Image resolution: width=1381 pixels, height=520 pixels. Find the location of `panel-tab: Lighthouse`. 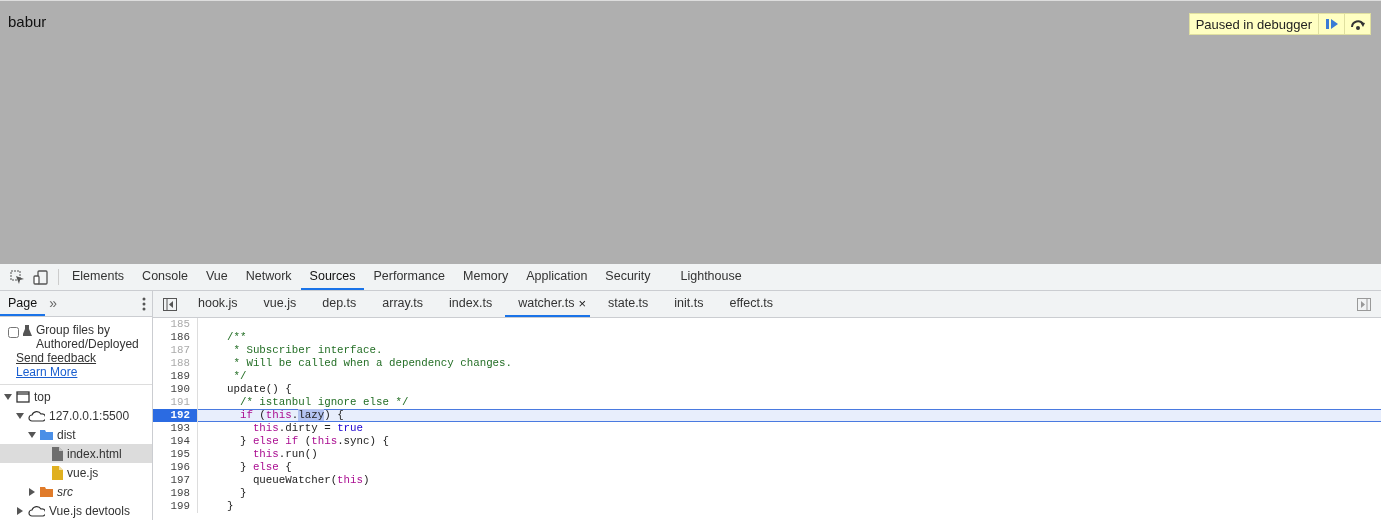

panel-tab: Lighthouse is located at coordinates (711, 277).